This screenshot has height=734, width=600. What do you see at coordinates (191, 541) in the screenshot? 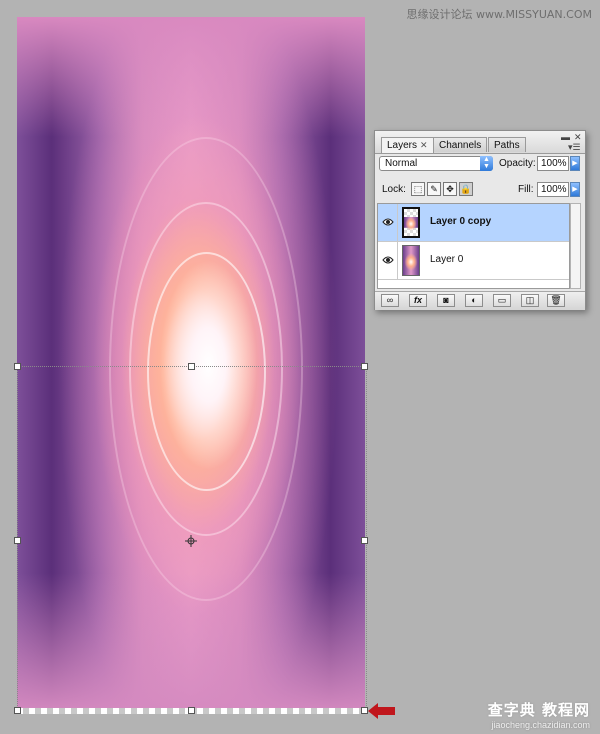
I see `transform-center-icon` at bounding box center [191, 541].